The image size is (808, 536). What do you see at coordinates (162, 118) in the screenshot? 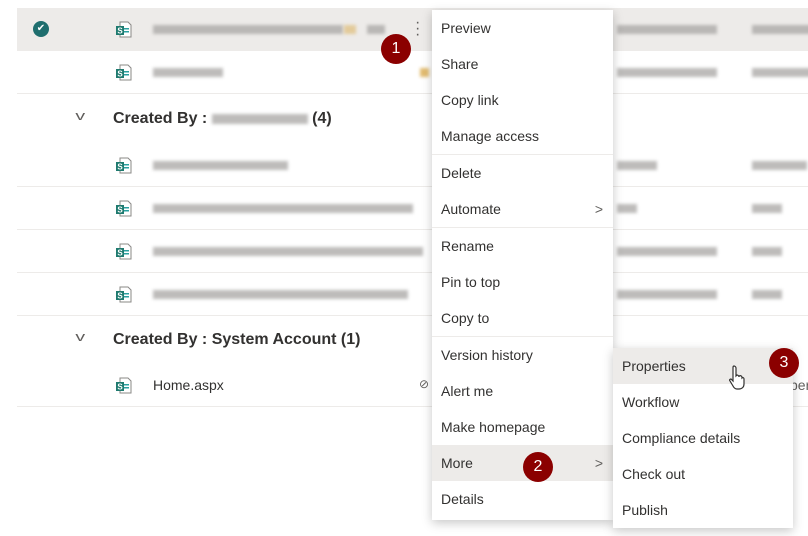
I see `group-label: Created By :` at bounding box center [162, 118].